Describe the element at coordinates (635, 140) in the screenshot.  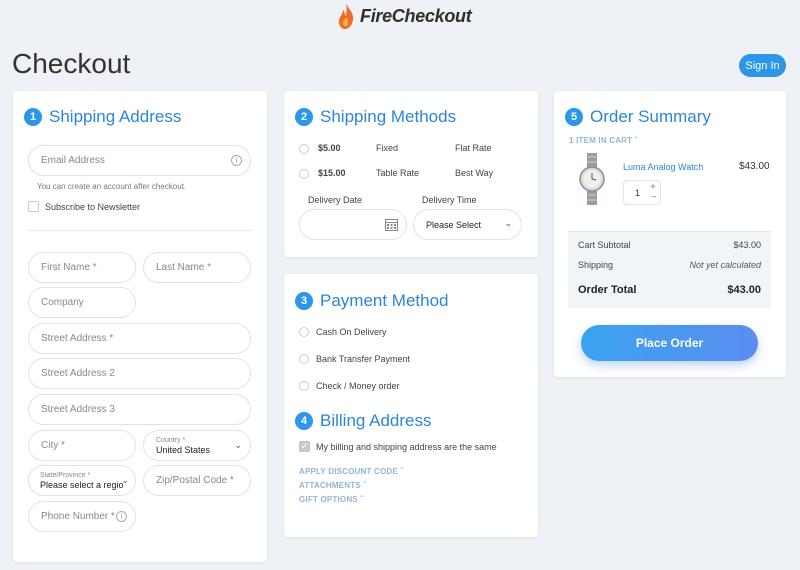
I see `chevron-up-icon: ˆ` at that location.